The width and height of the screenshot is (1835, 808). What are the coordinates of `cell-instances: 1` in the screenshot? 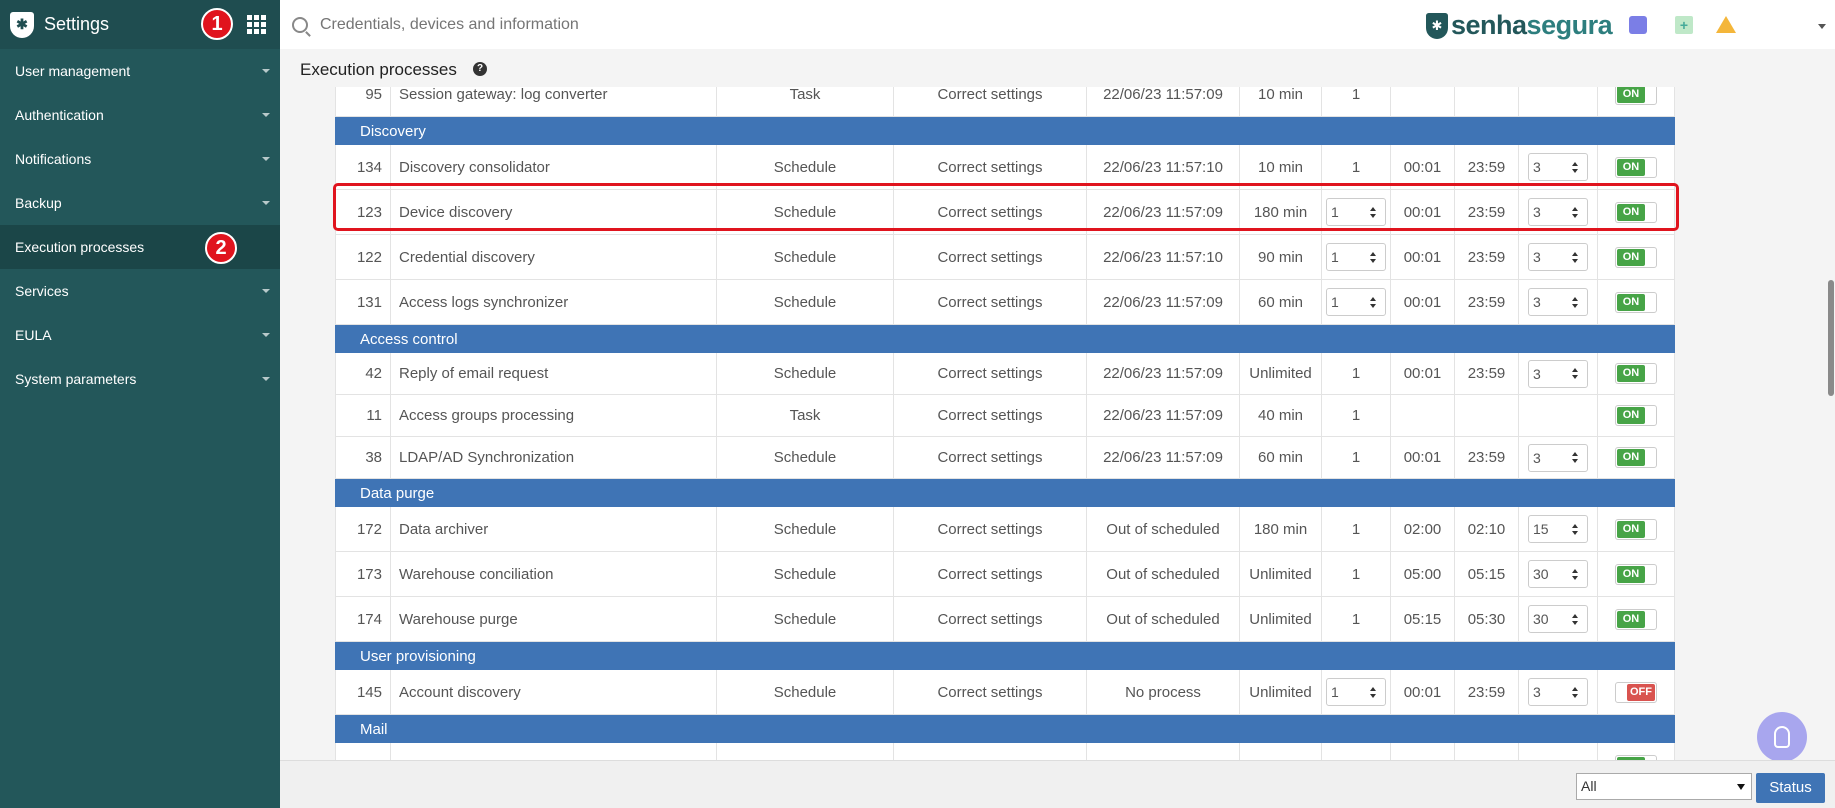 It's located at (1356, 167).